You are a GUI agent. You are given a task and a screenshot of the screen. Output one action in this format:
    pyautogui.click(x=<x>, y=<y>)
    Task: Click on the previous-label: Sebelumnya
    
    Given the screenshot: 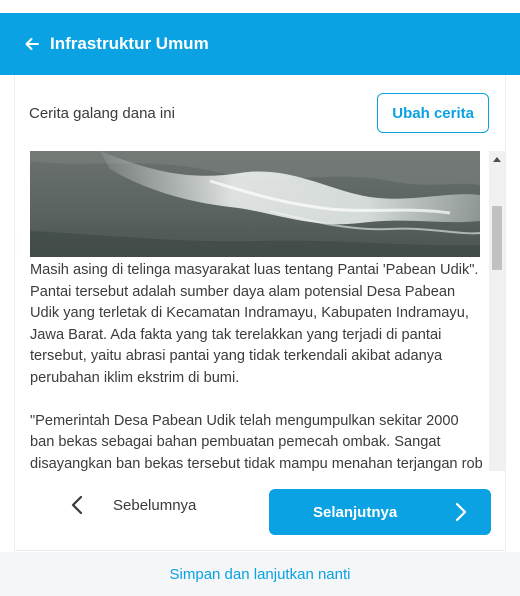 What is the action you would take?
    pyautogui.click(x=155, y=505)
    